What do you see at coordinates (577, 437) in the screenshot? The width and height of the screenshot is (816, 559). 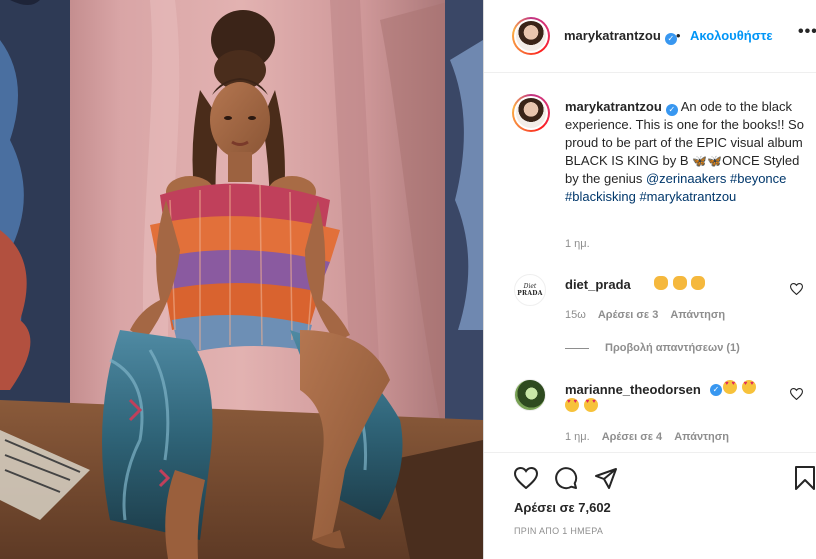 I see `comment-time: 1 ημ.` at bounding box center [577, 437].